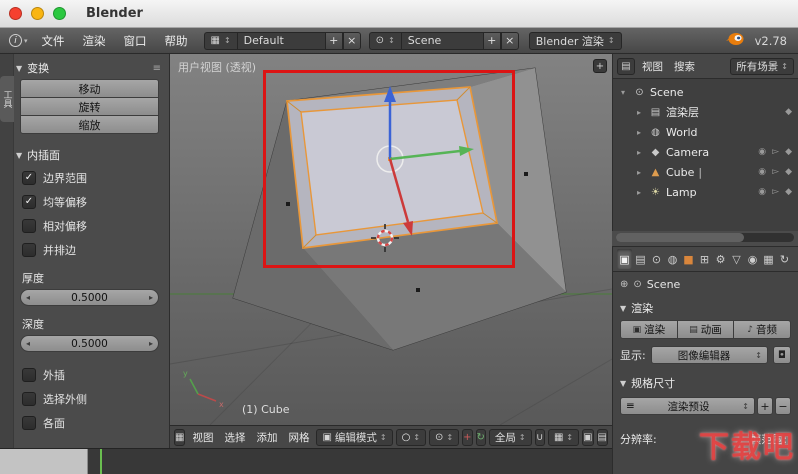 Image resolution: width=798 pixels, height=474 pixels. I want to click on inset-panel-header: ▼ 内插面, so click(91, 155).